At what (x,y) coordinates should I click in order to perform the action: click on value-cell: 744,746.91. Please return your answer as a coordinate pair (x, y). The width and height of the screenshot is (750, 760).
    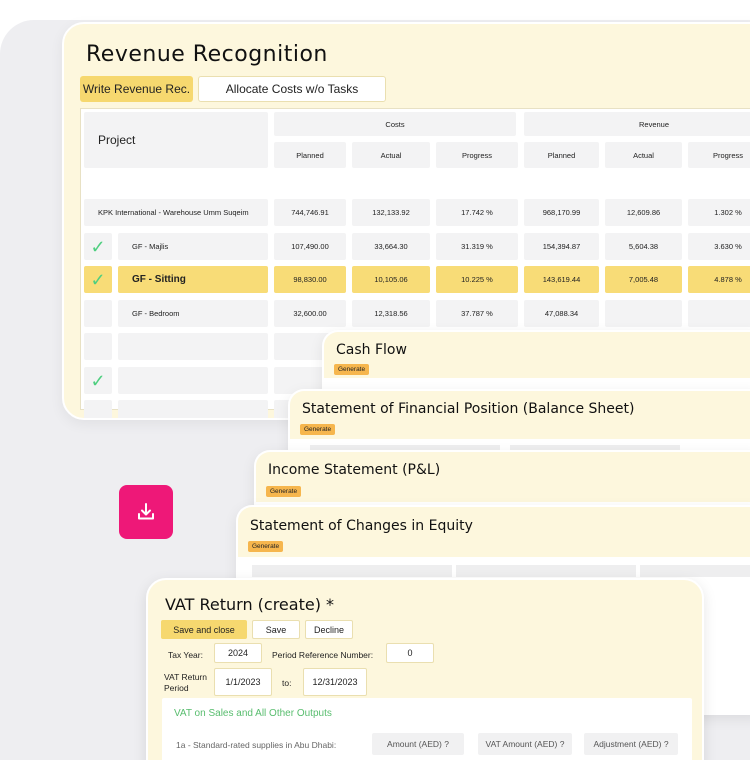
    Looking at the image, I should click on (310, 212).